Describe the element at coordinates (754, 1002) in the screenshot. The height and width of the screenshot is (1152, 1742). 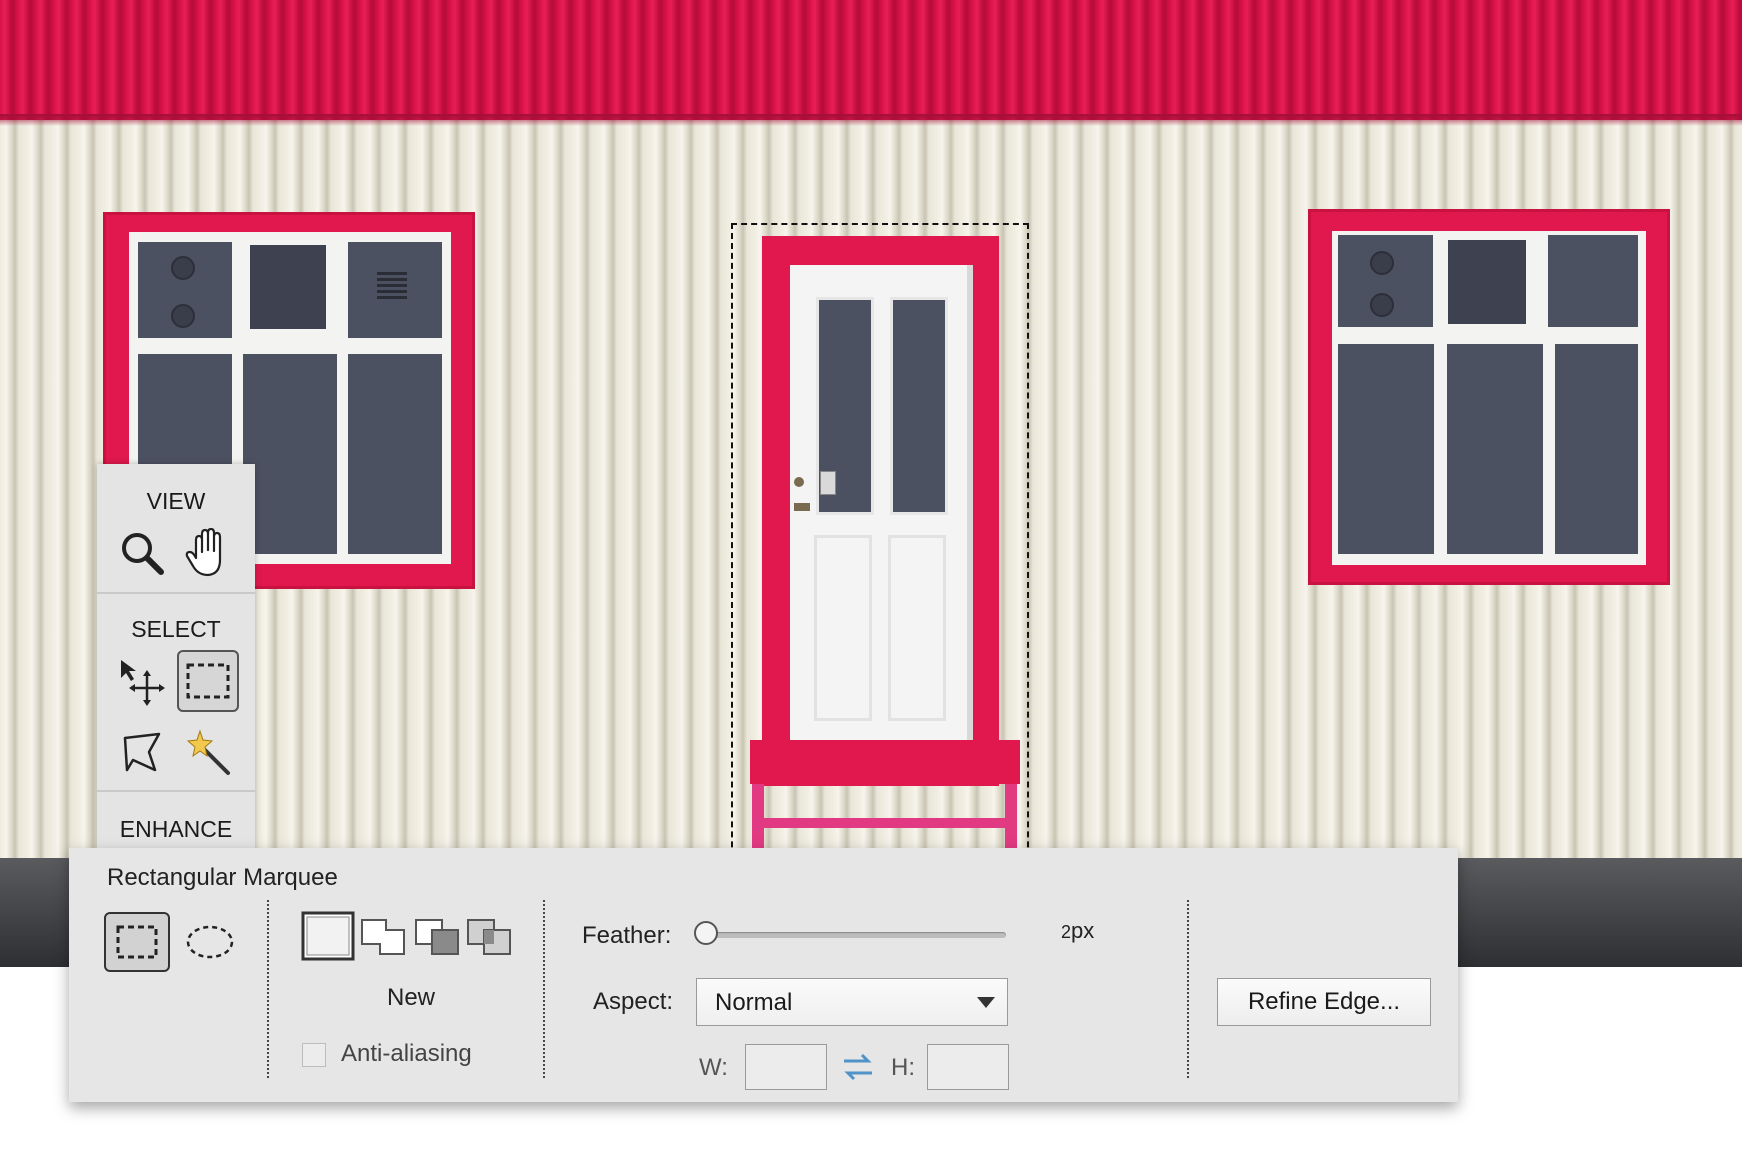
I see `aspect-selected-value: Normal` at that location.